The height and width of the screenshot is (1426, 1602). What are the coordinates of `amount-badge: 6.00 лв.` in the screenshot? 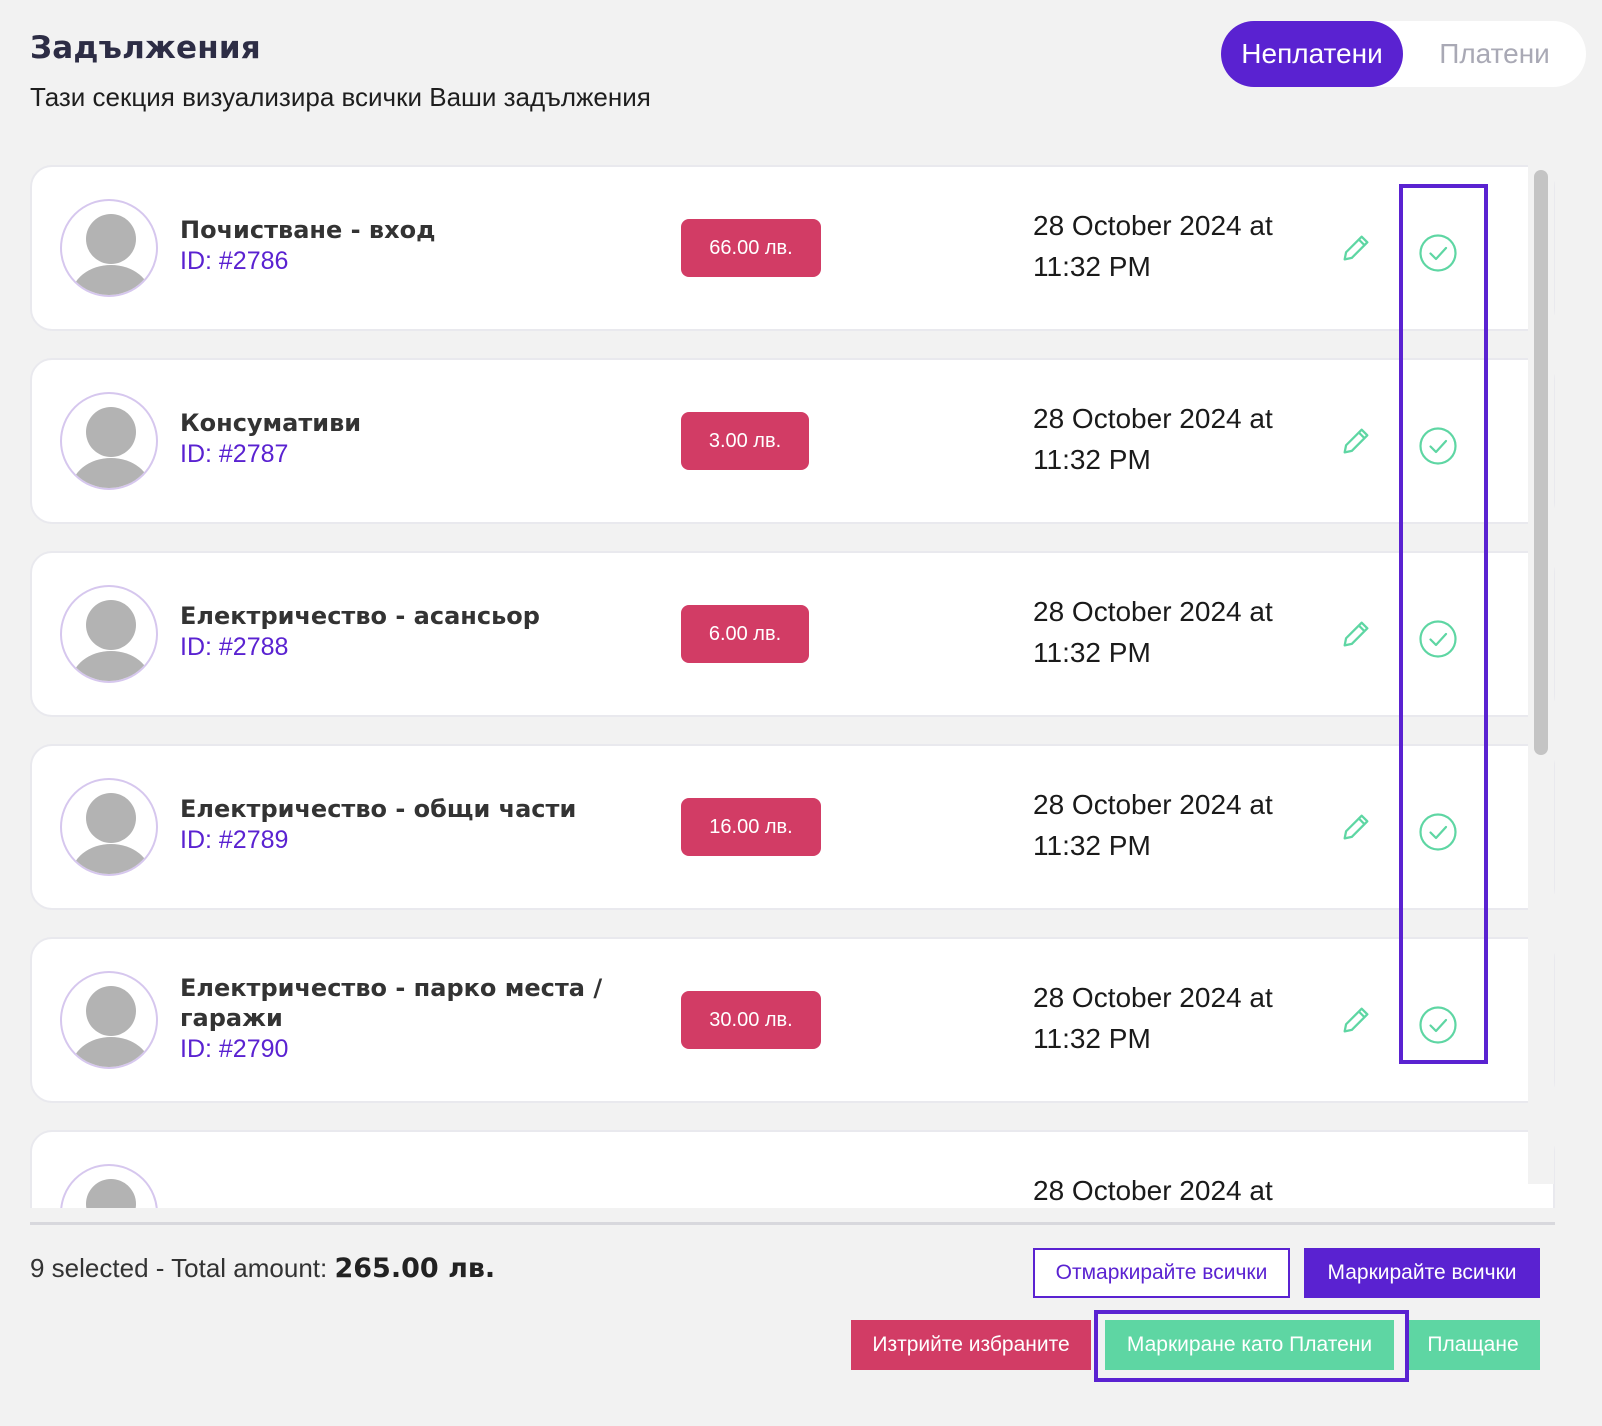 It's located at (745, 634).